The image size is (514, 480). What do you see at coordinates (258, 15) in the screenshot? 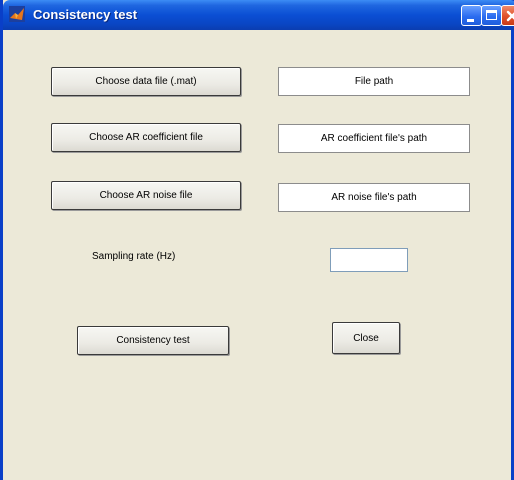
I see `title-bar: Consistency test` at bounding box center [258, 15].